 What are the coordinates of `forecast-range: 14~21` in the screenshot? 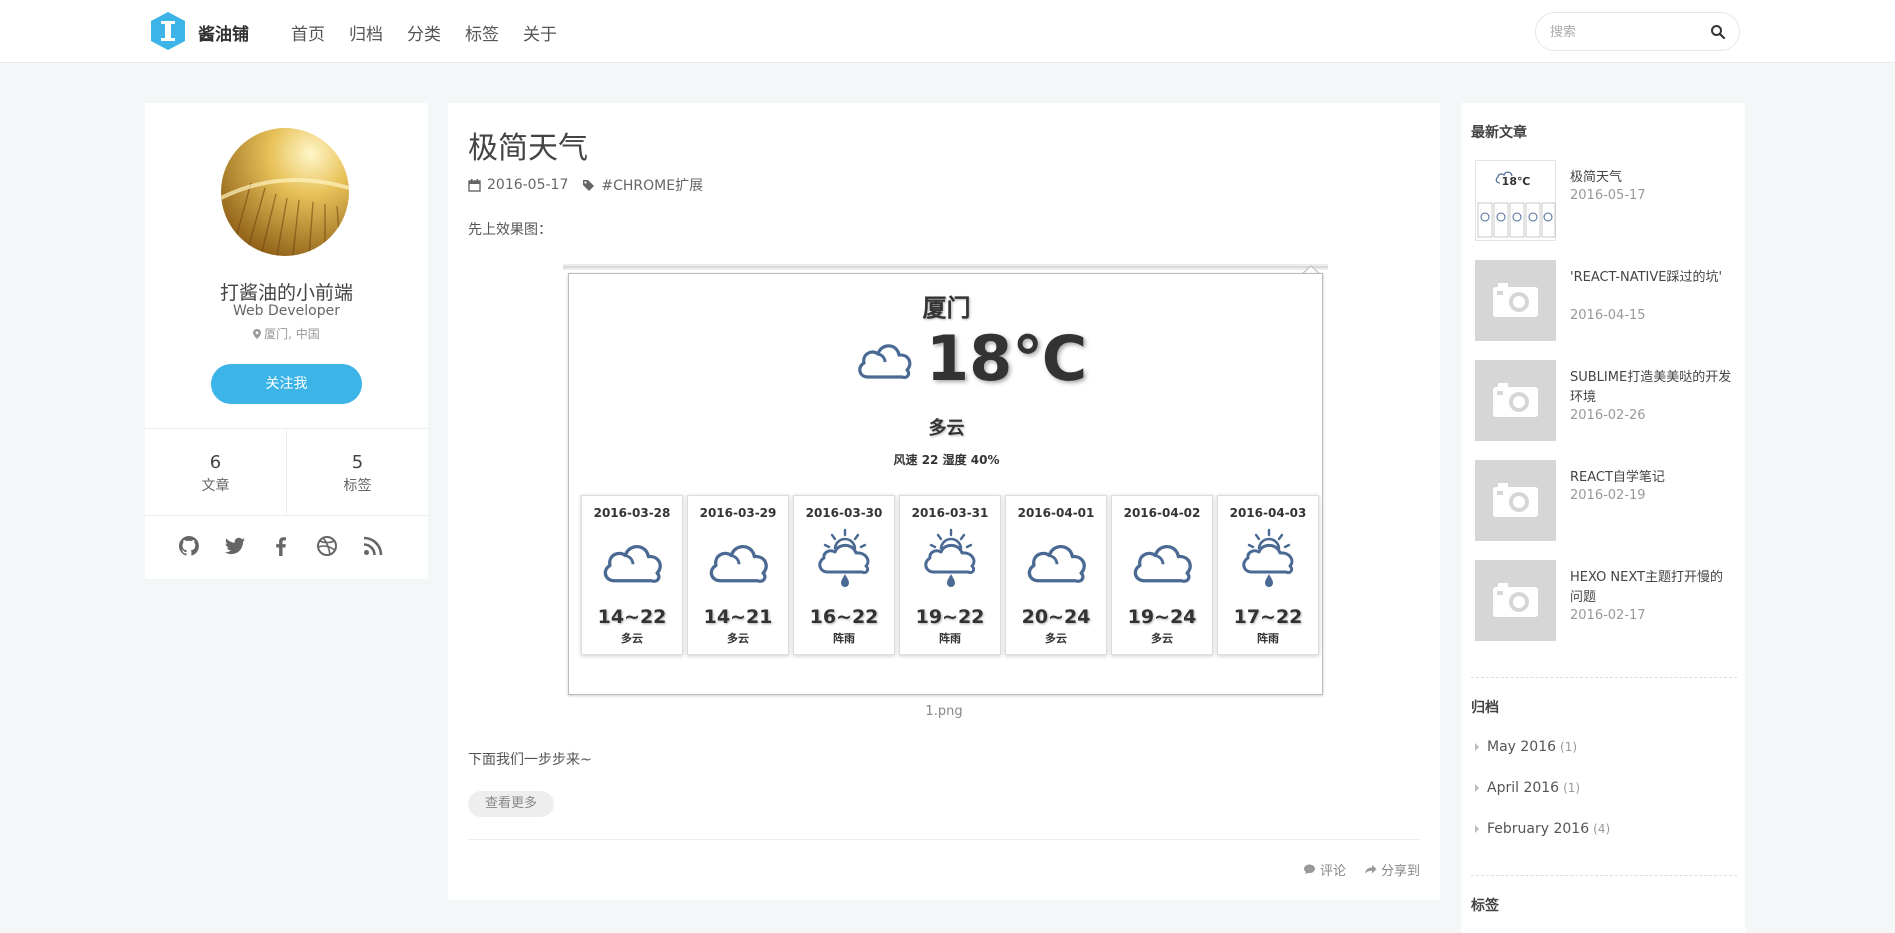 It's located at (738, 617).